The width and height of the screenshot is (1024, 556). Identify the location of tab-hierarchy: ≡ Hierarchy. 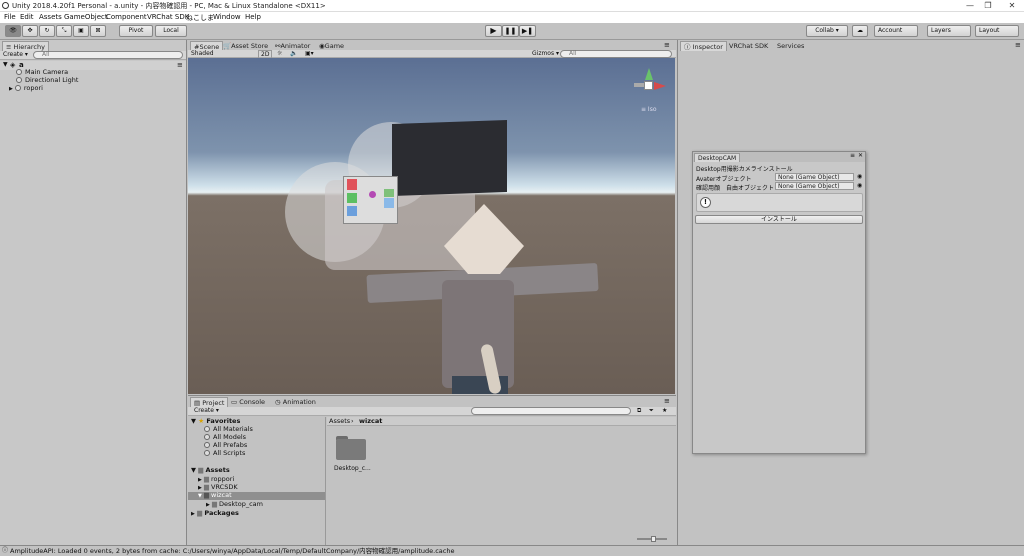
(25, 46).